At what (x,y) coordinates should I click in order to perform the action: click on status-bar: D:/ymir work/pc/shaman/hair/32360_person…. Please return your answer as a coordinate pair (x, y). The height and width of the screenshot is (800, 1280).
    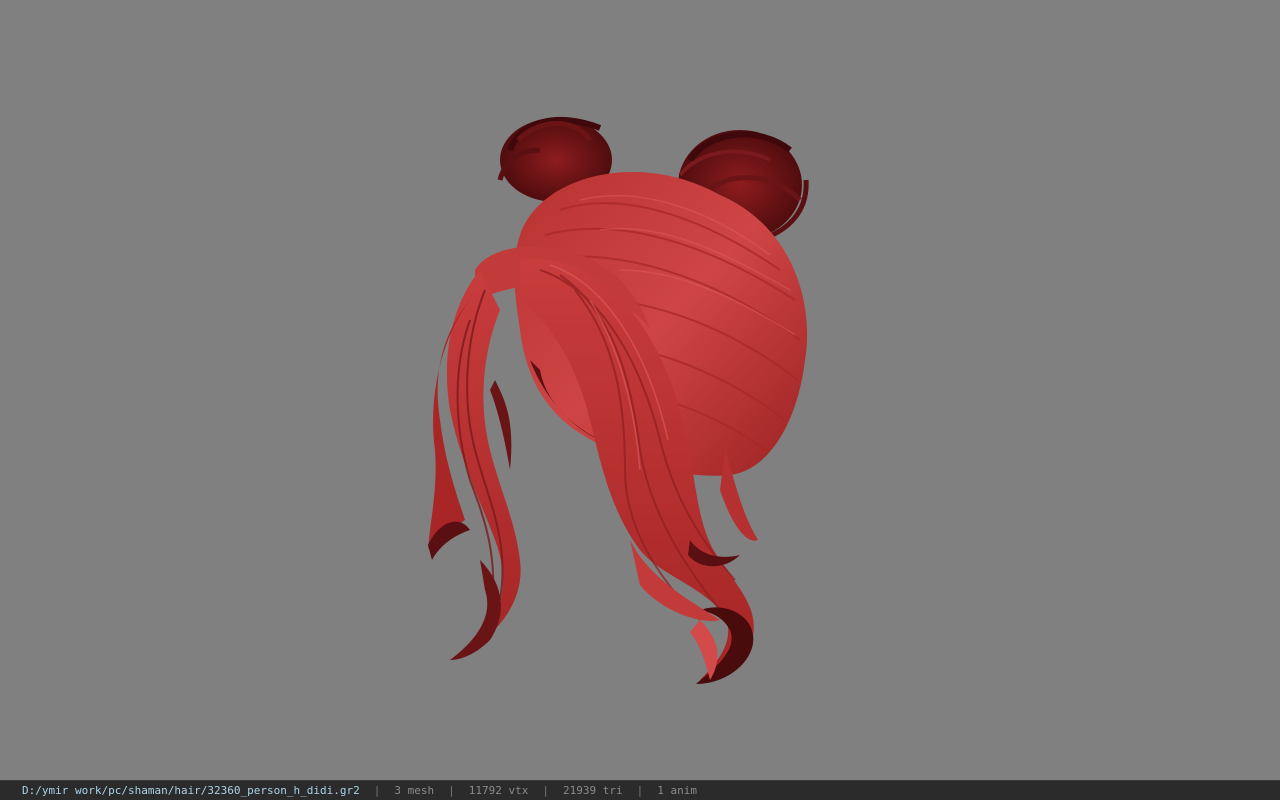
    Looking at the image, I should click on (640, 790).